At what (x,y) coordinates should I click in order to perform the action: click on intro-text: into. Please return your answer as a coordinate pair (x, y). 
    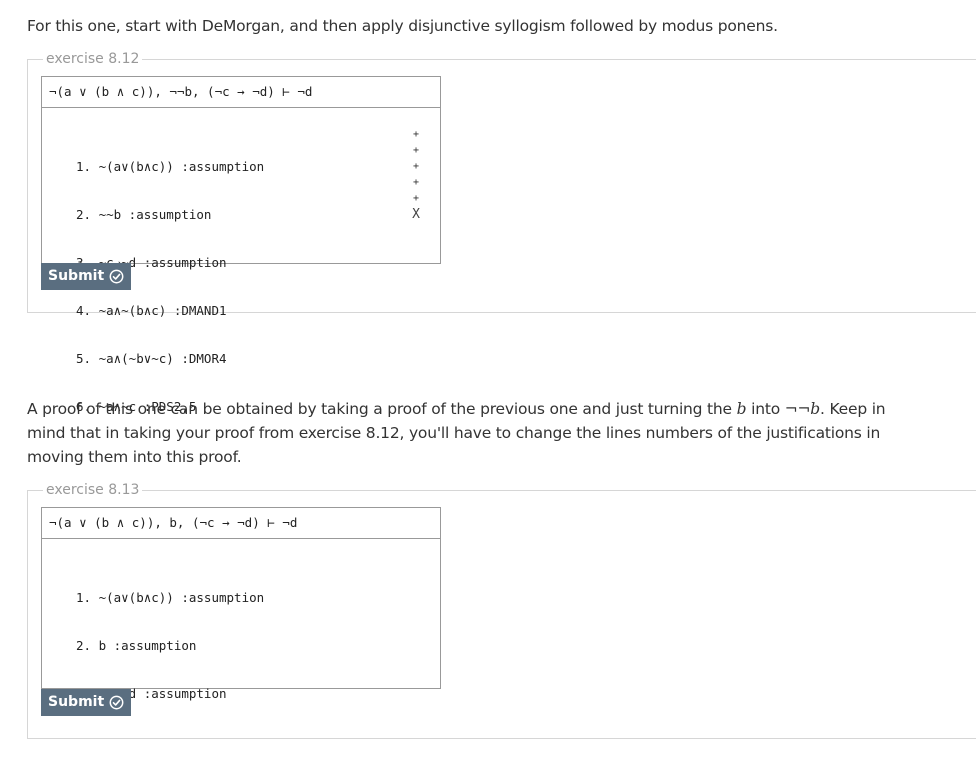
    Looking at the image, I should click on (765, 409).